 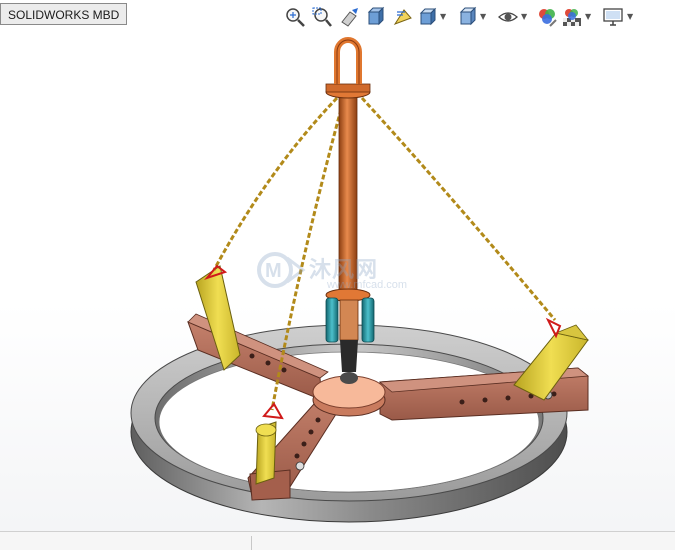 I want to click on pad-front, so click(x=266, y=453).